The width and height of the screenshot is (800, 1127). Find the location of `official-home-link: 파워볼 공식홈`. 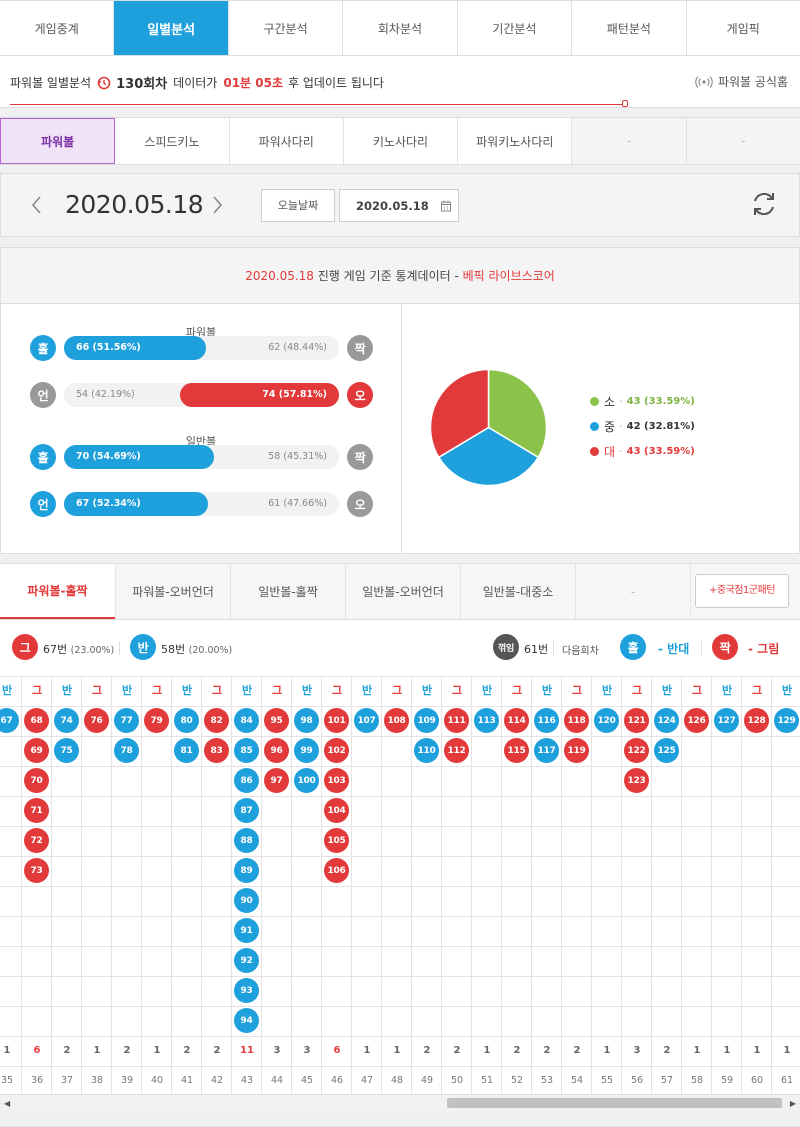

official-home-link: 파워볼 공식홈 is located at coordinates (741, 81).